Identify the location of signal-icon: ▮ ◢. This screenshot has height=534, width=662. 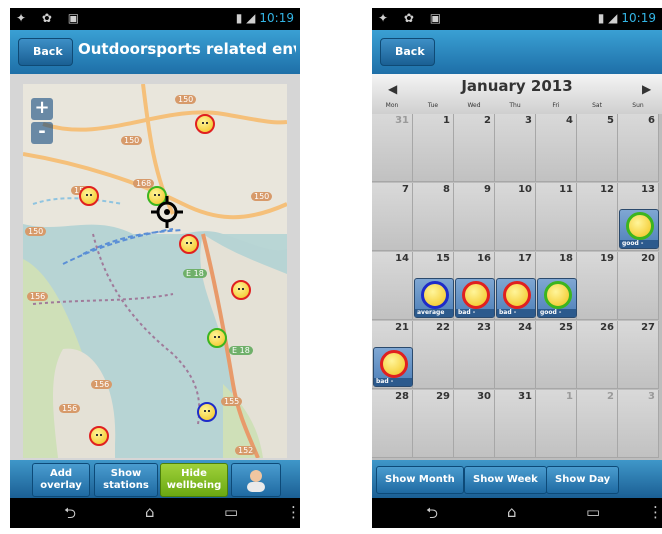
(607, 18).